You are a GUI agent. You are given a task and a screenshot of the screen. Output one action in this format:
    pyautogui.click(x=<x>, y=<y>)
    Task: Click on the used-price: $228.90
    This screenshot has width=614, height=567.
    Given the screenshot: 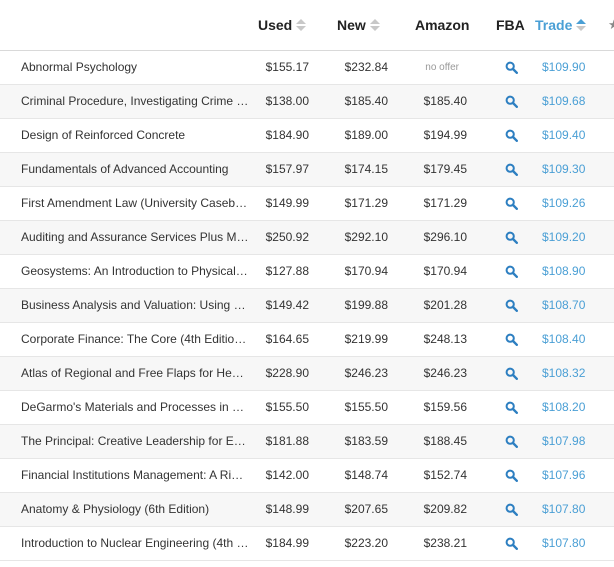 What is the action you would take?
    pyautogui.click(x=287, y=373)
    